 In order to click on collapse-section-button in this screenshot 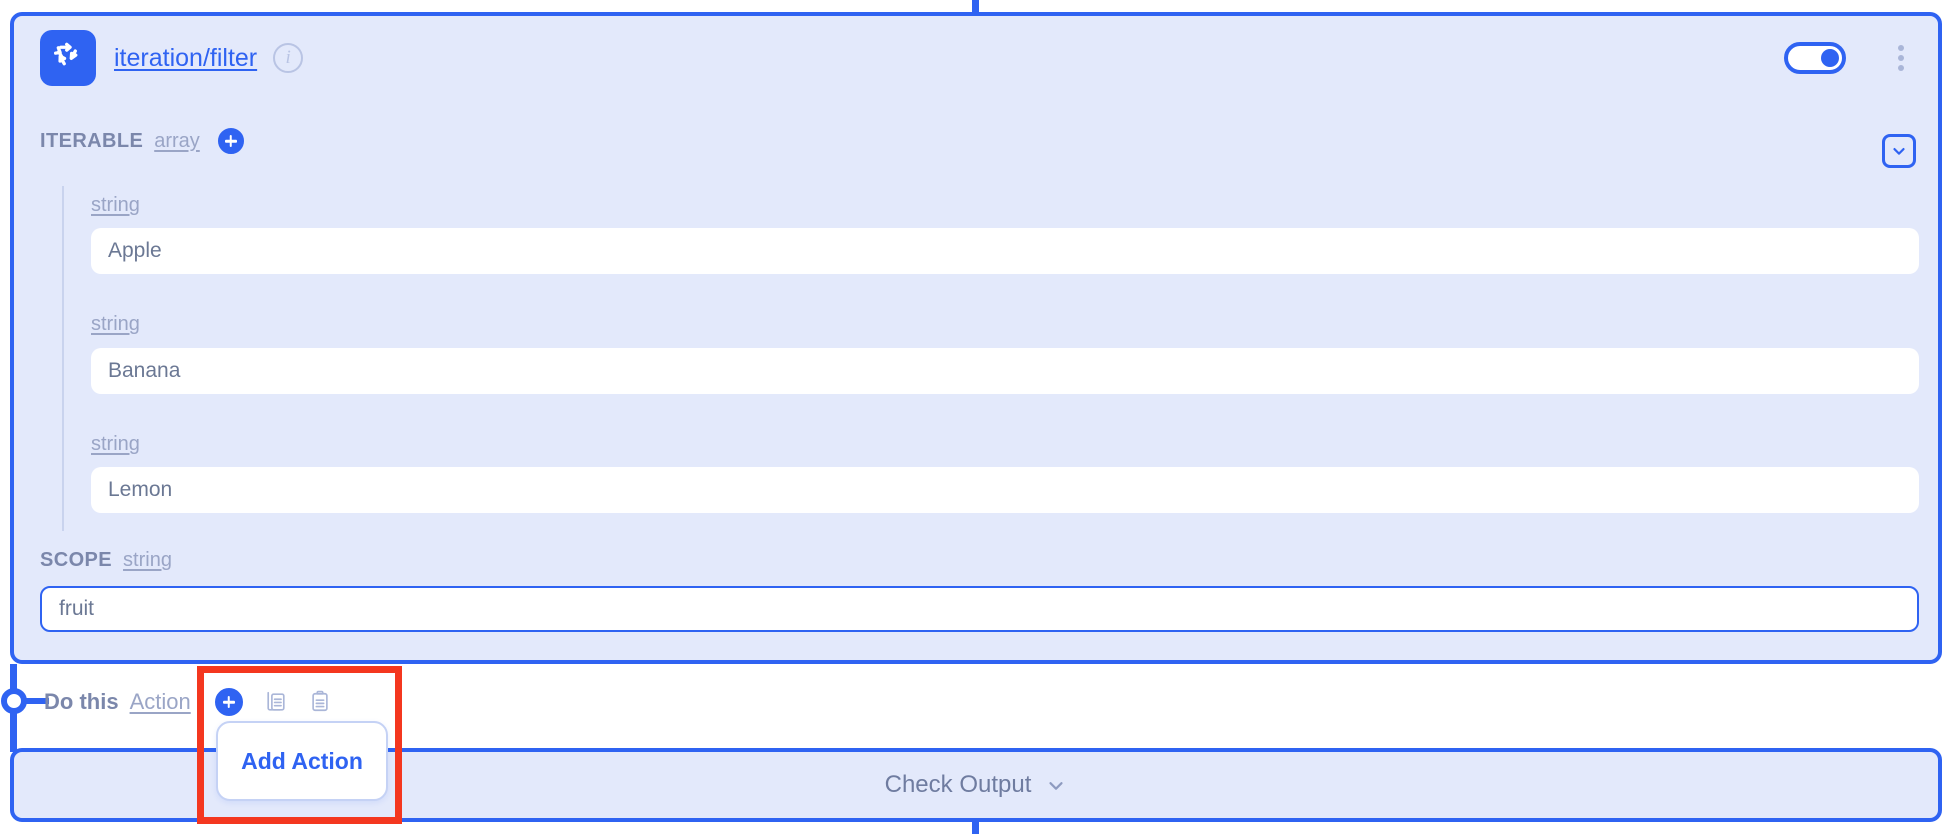, I will do `click(1899, 151)`.